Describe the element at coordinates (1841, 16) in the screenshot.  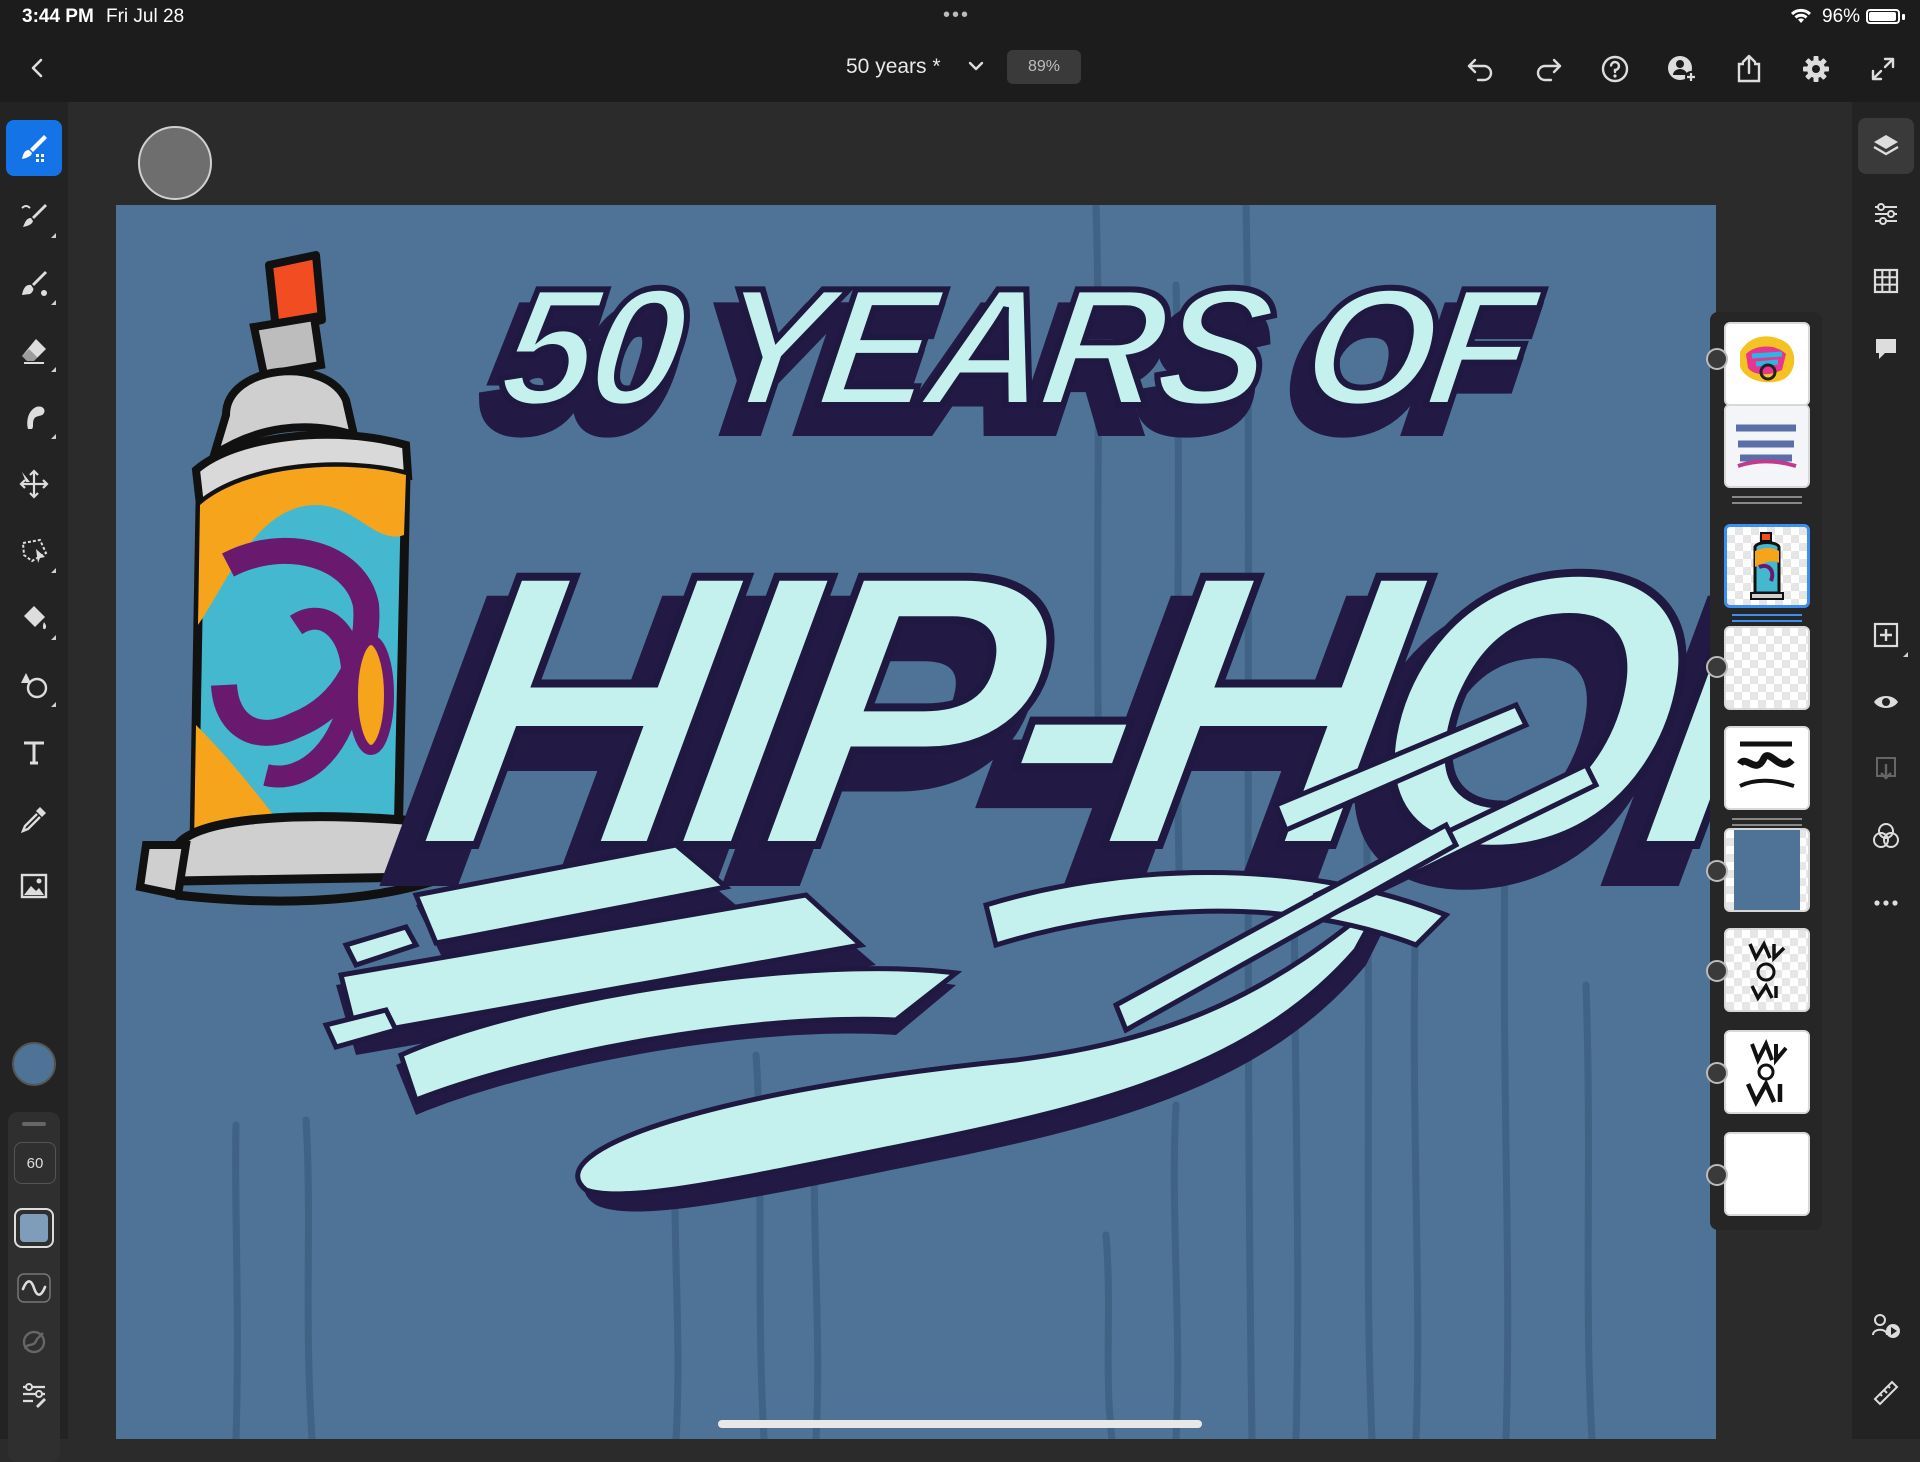
I see `battery-percentage: 96%` at that location.